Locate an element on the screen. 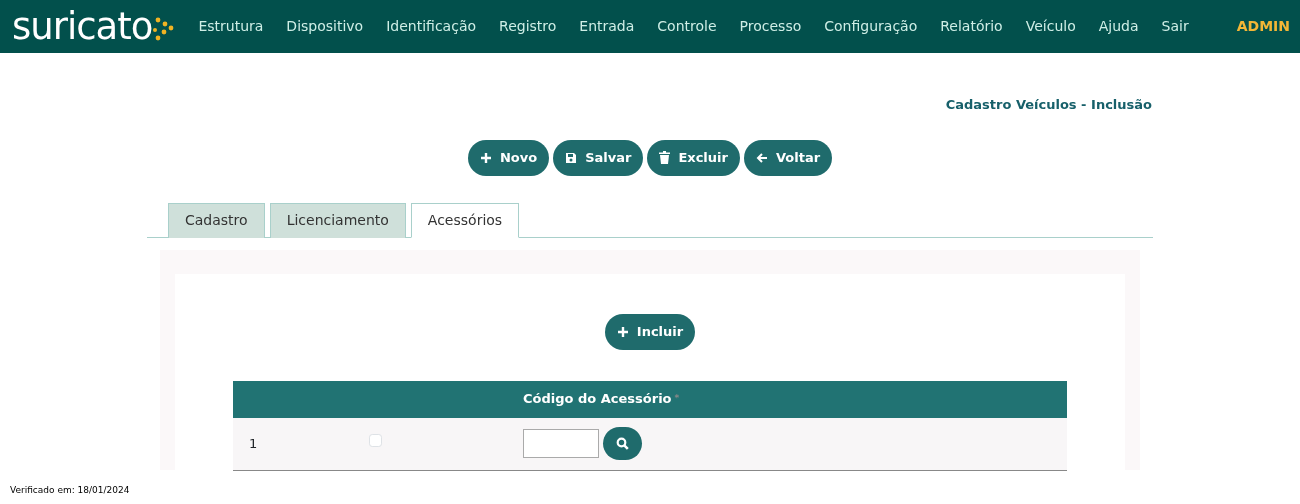 This screenshot has height=504, width=1300. back-button: Voltar is located at coordinates (788, 157).